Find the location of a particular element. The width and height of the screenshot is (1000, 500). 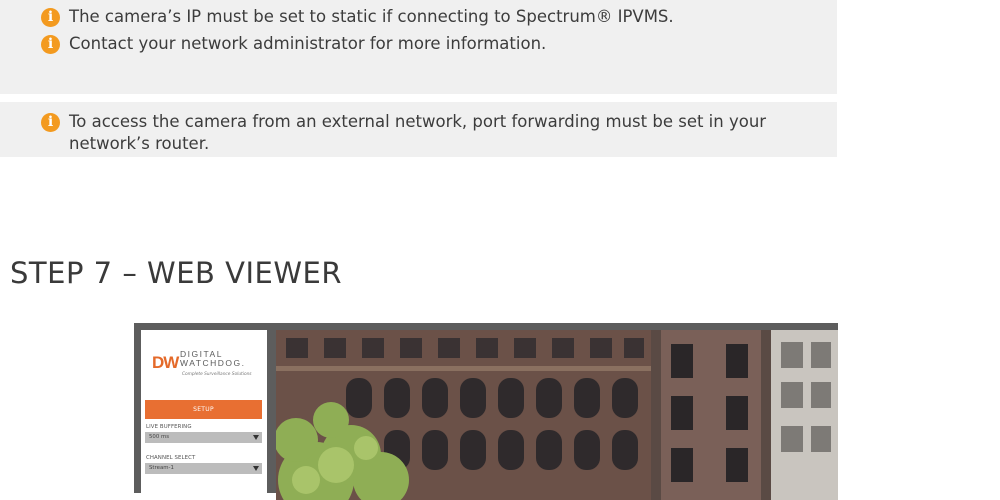

live-buffering-label: LIVE BUFFERING is located at coordinates (169, 427).